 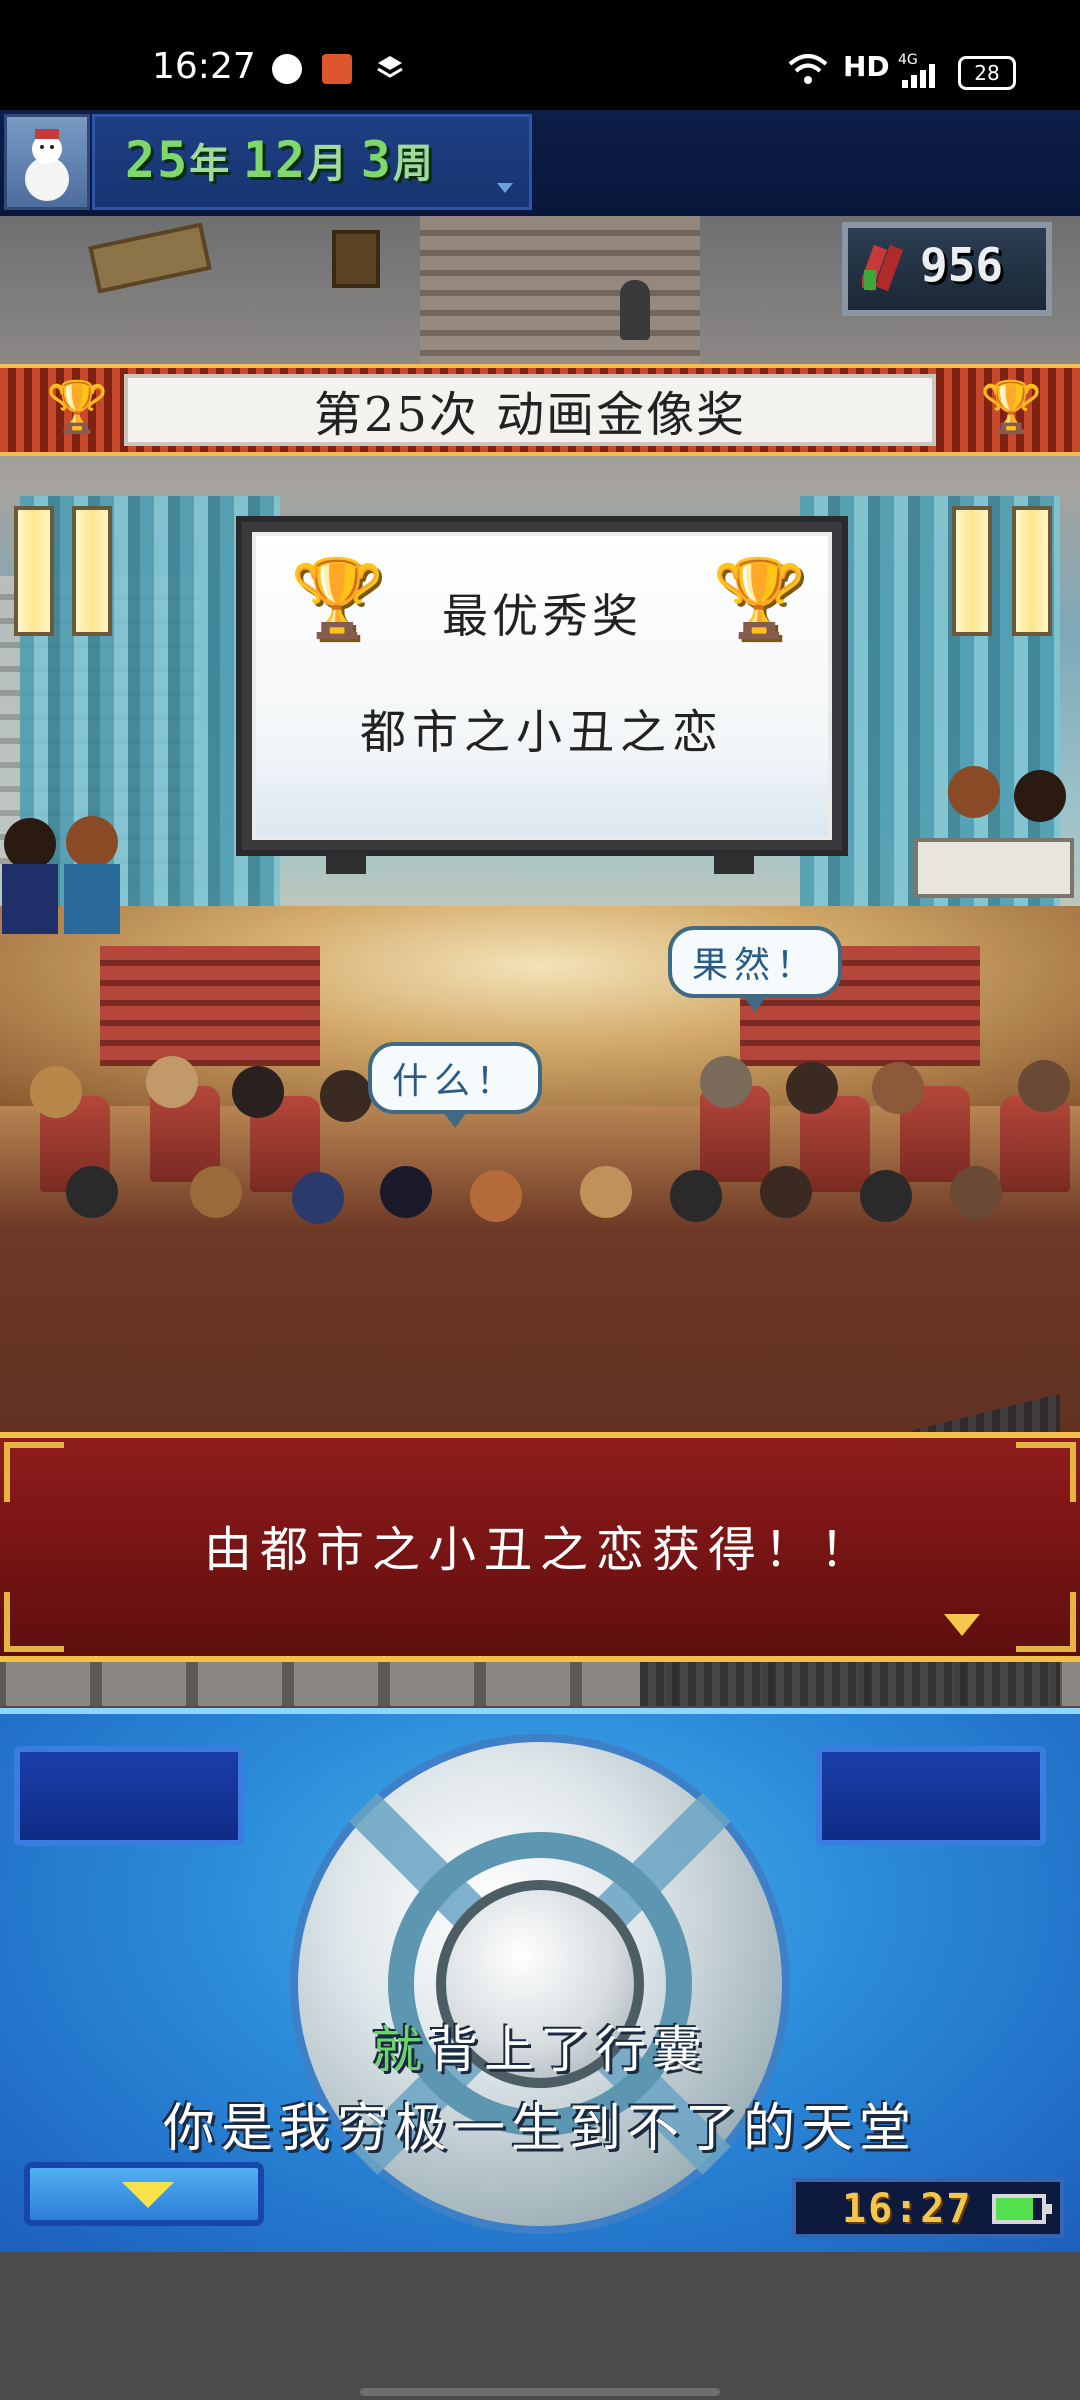 I want to click on game-clock: 16:27, so click(x=928, y=2208).